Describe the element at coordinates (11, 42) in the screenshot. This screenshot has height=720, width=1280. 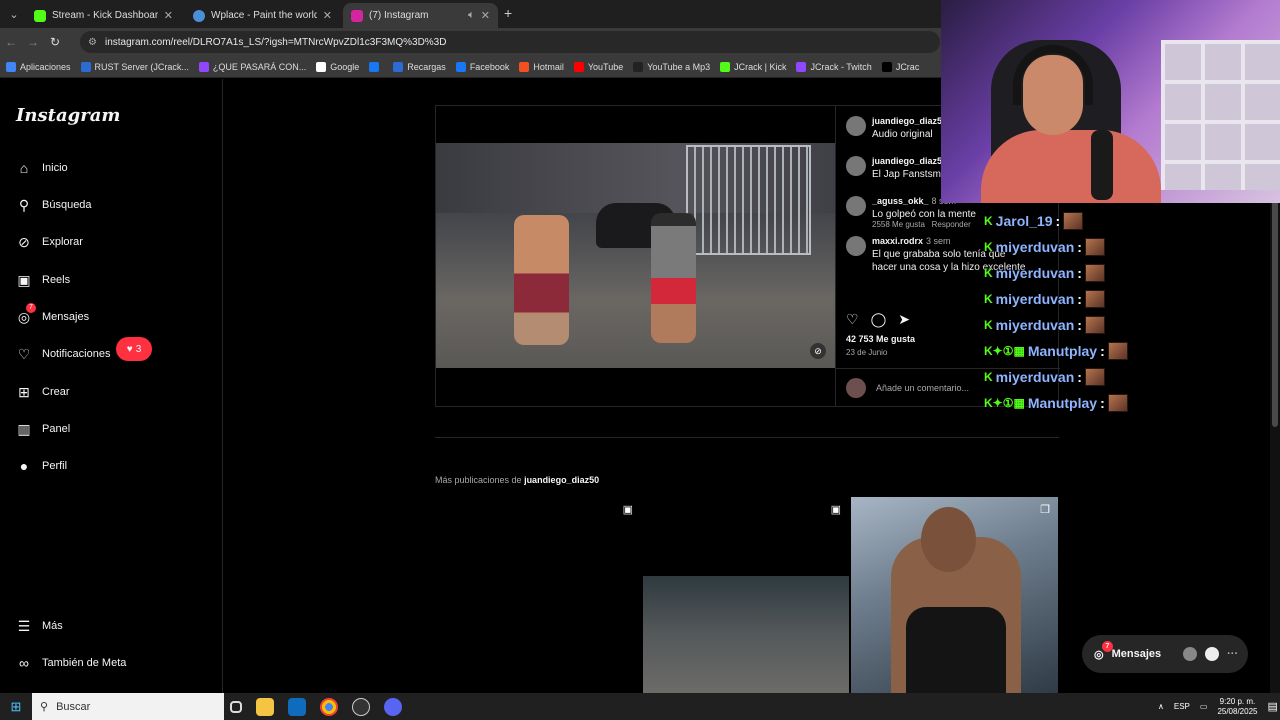
I see `back-icon: ←` at that location.